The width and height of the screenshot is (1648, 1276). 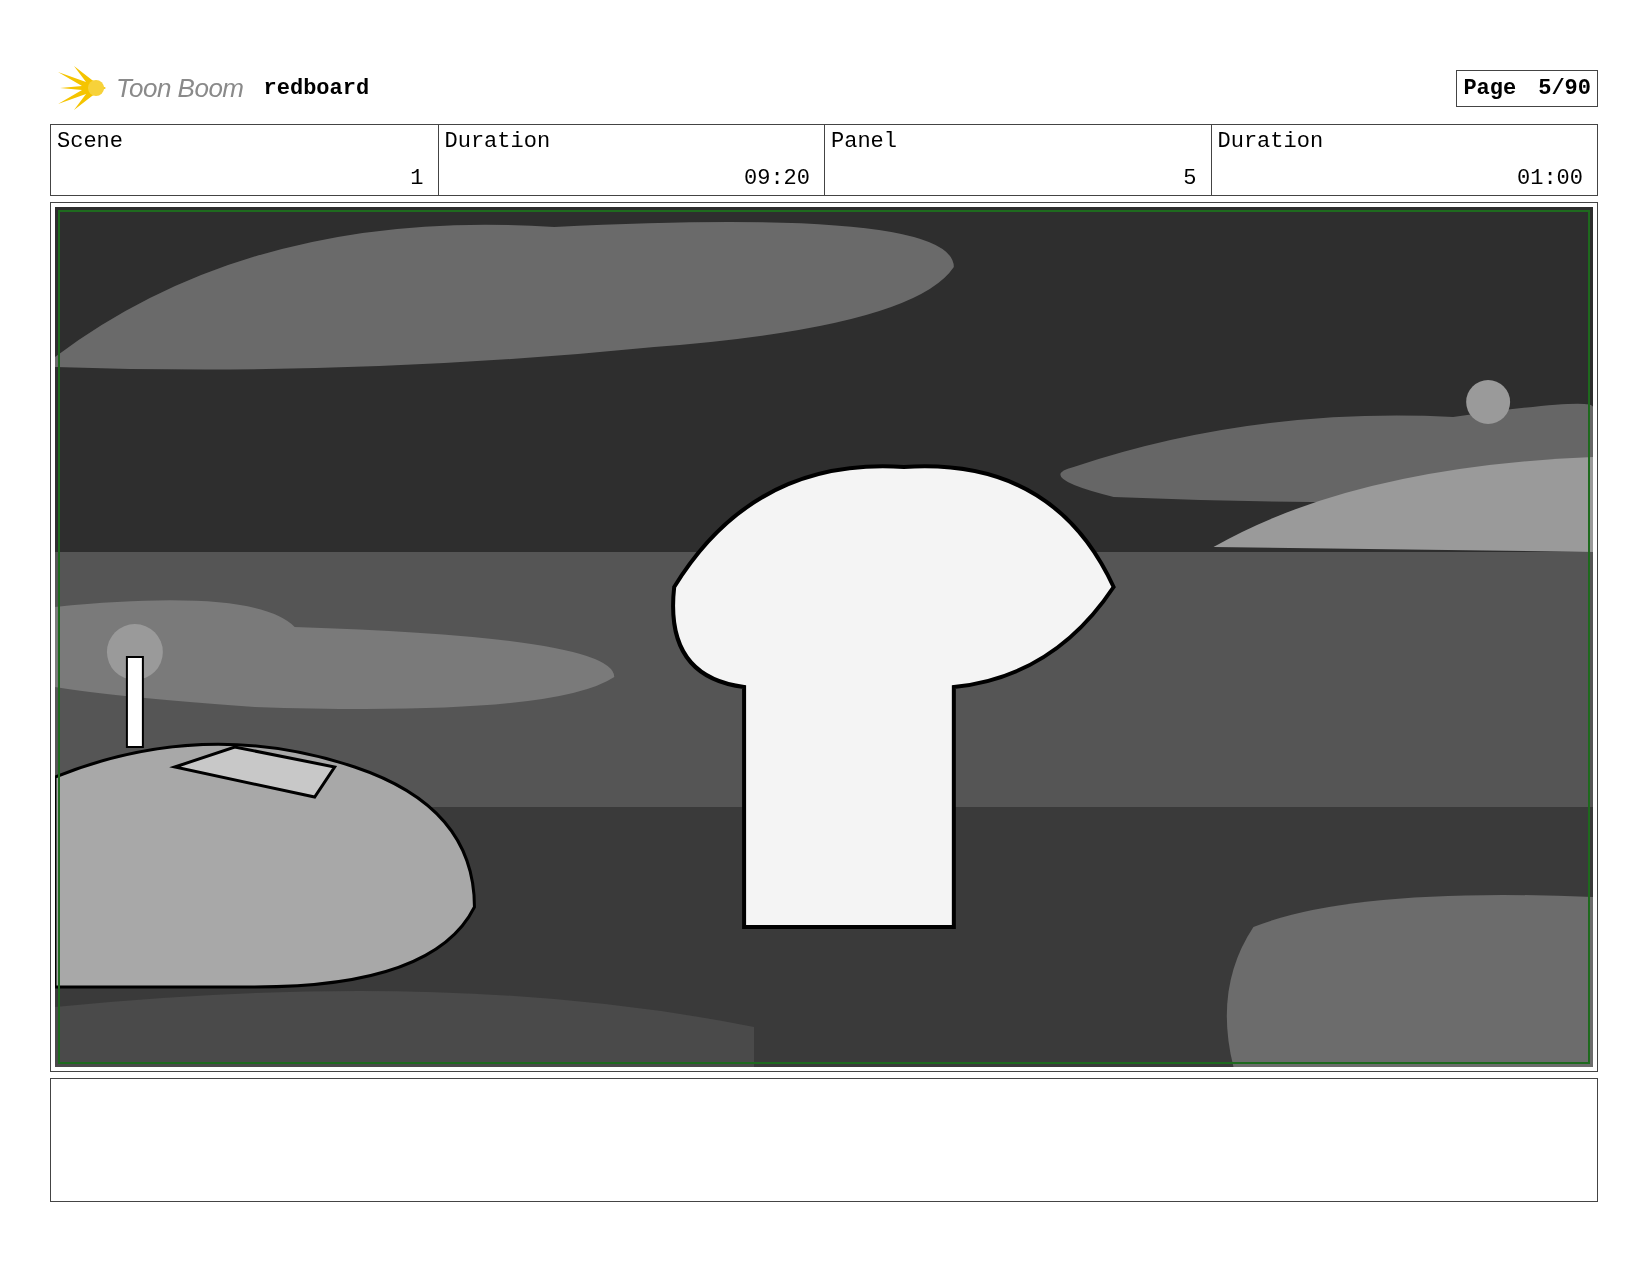 What do you see at coordinates (316, 88) in the screenshot?
I see `project-name: redboard` at bounding box center [316, 88].